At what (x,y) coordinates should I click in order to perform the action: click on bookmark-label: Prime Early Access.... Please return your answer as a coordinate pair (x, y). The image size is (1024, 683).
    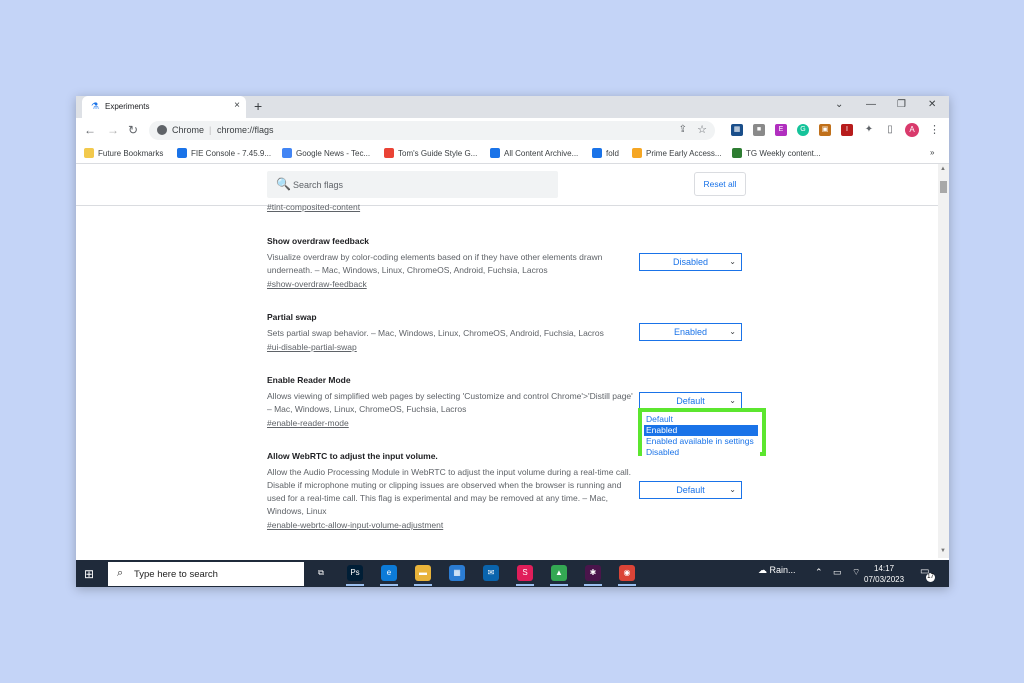
    Looking at the image, I should click on (684, 153).